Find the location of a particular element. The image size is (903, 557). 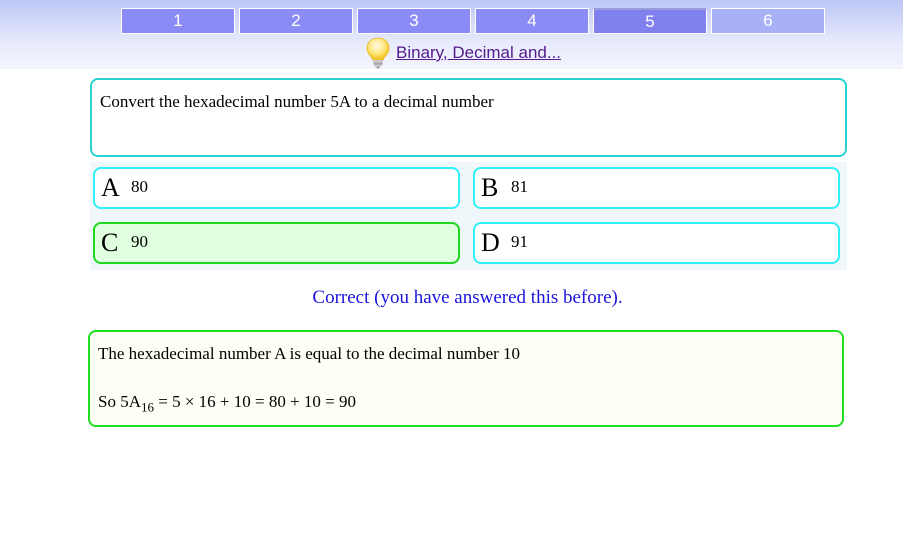

tab-3: 3 is located at coordinates (414, 21).